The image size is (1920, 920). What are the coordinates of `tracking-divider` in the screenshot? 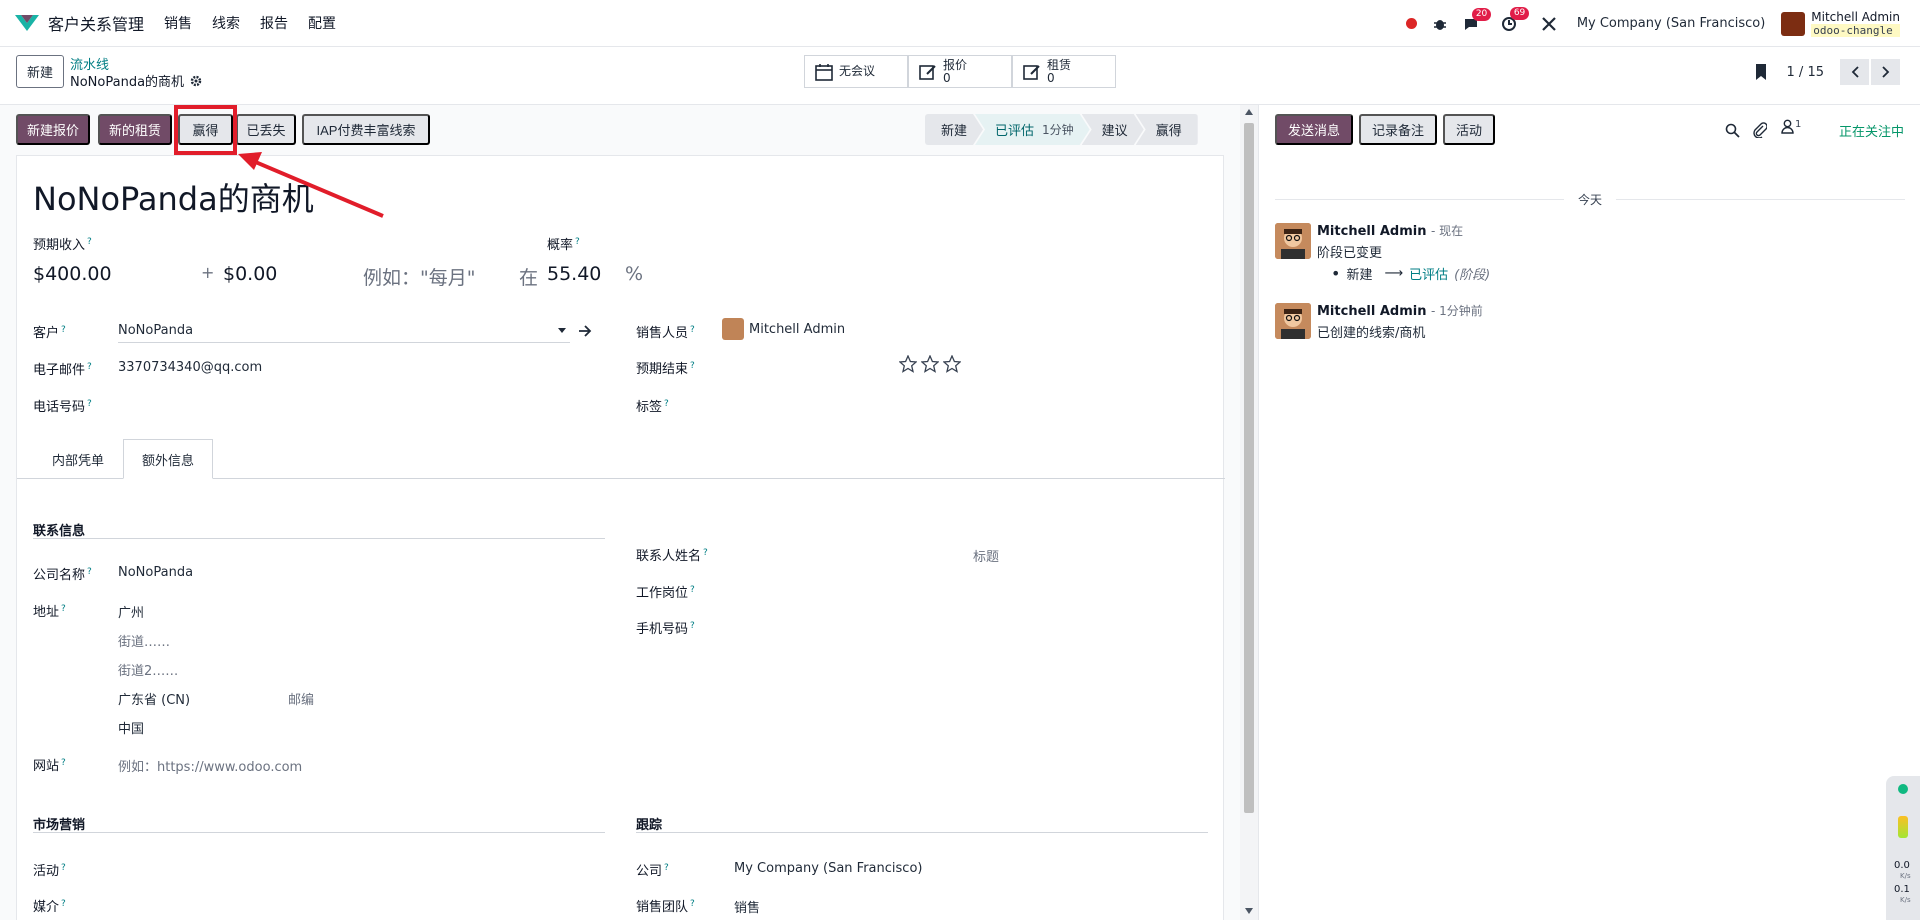 It's located at (922, 832).